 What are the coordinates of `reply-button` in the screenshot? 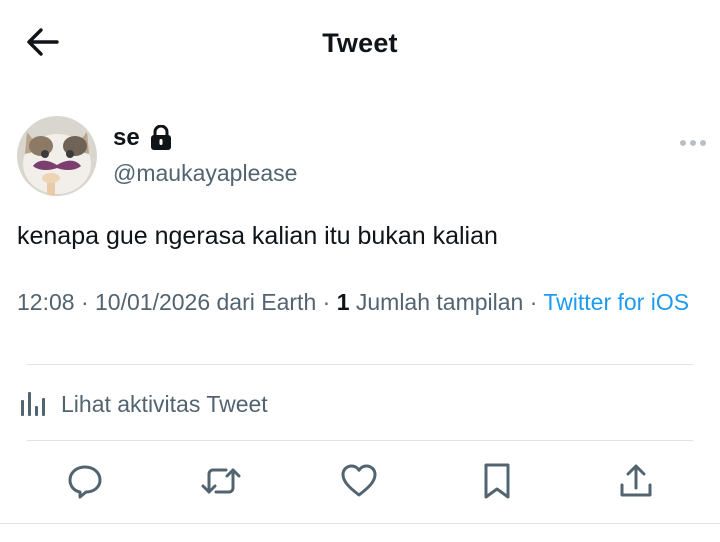 It's located at (85, 483).